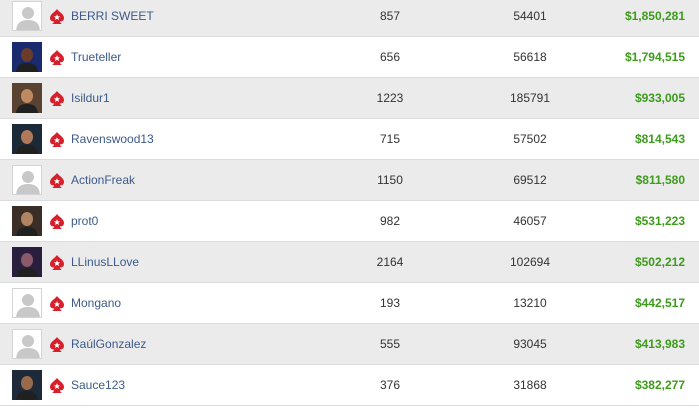 Image resolution: width=699 pixels, height=411 pixels. I want to click on stat-column-a: 857, so click(390, 16).